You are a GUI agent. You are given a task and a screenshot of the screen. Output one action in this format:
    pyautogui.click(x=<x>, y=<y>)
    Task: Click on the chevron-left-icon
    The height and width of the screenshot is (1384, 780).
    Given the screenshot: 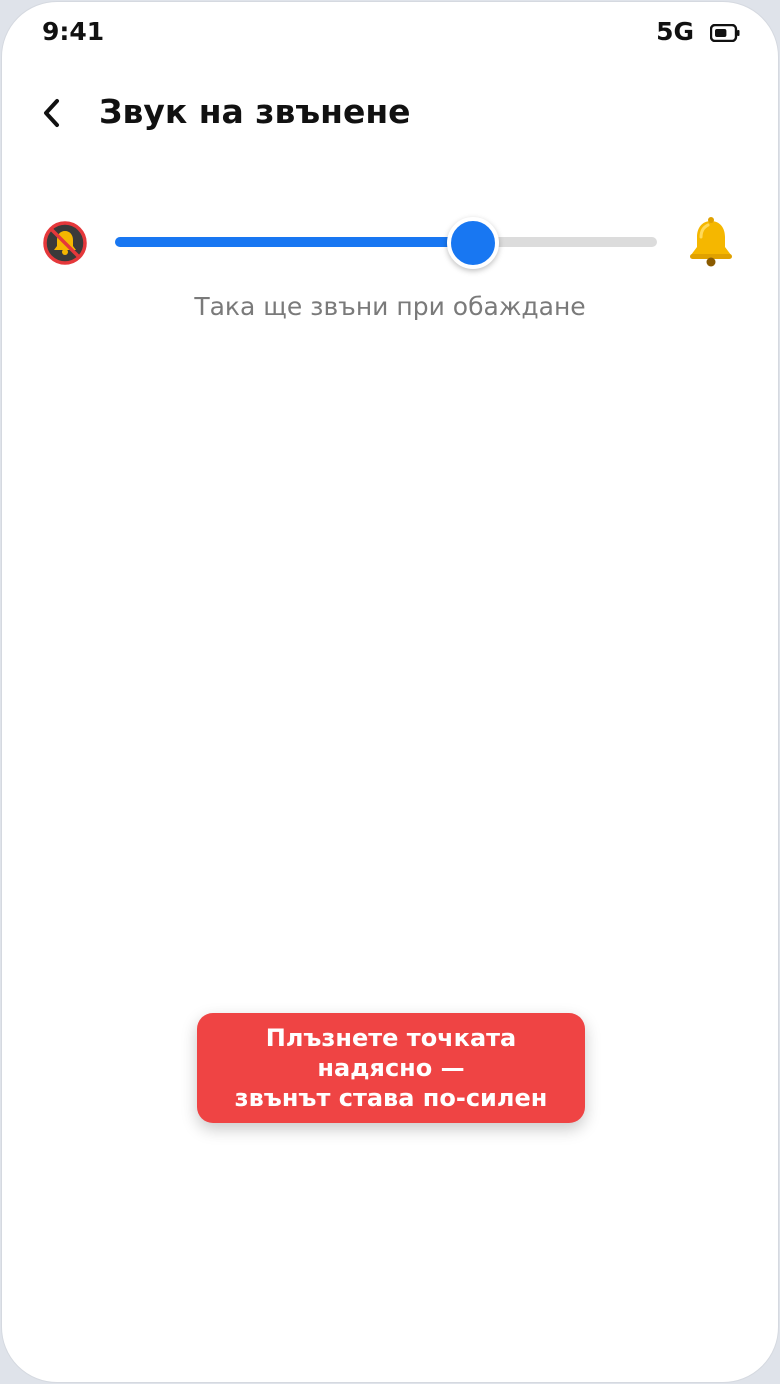 What is the action you would take?
    pyautogui.click(x=51, y=113)
    